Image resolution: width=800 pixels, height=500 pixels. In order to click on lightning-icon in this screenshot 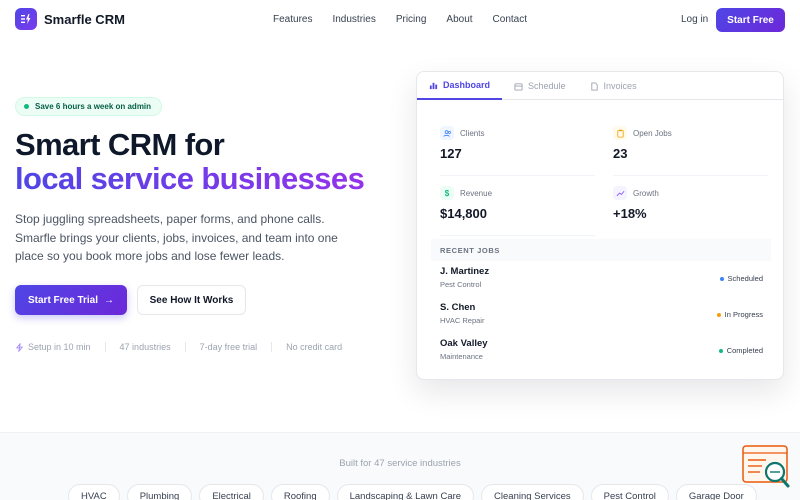, I will do `click(19, 347)`.